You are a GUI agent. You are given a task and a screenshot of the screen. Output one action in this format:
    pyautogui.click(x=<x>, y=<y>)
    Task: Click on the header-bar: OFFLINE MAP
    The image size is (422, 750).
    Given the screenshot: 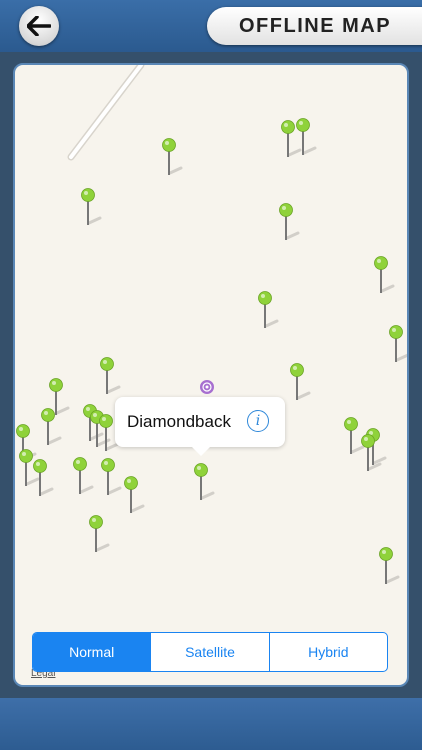 What is the action you would take?
    pyautogui.click(x=211, y=26)
    